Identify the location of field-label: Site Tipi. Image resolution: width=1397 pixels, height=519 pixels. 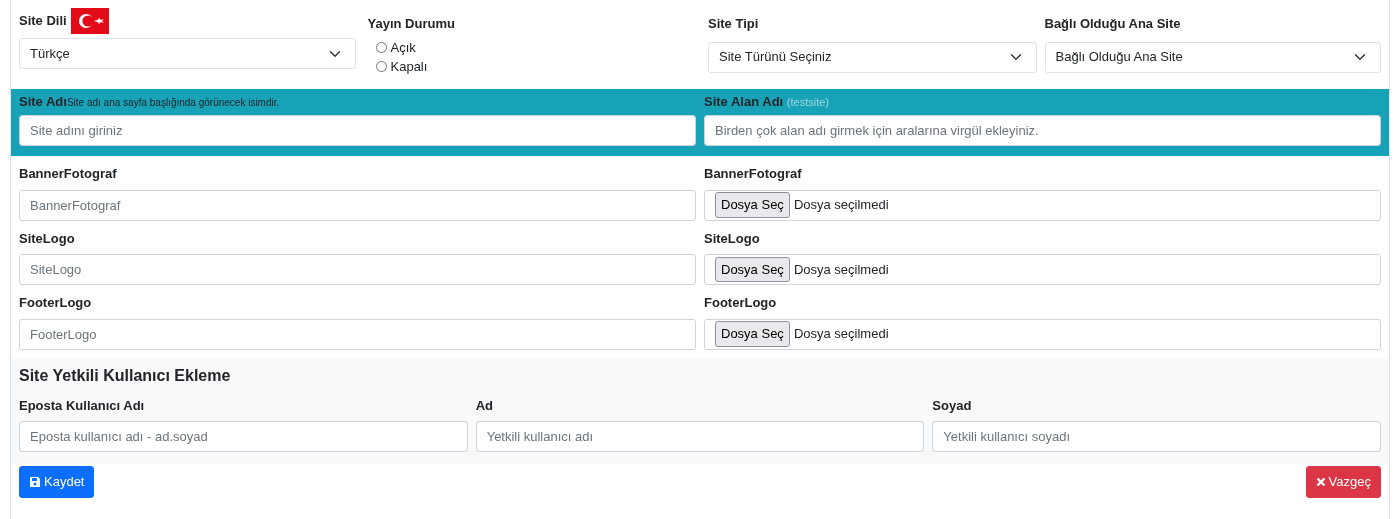
(734, 24).